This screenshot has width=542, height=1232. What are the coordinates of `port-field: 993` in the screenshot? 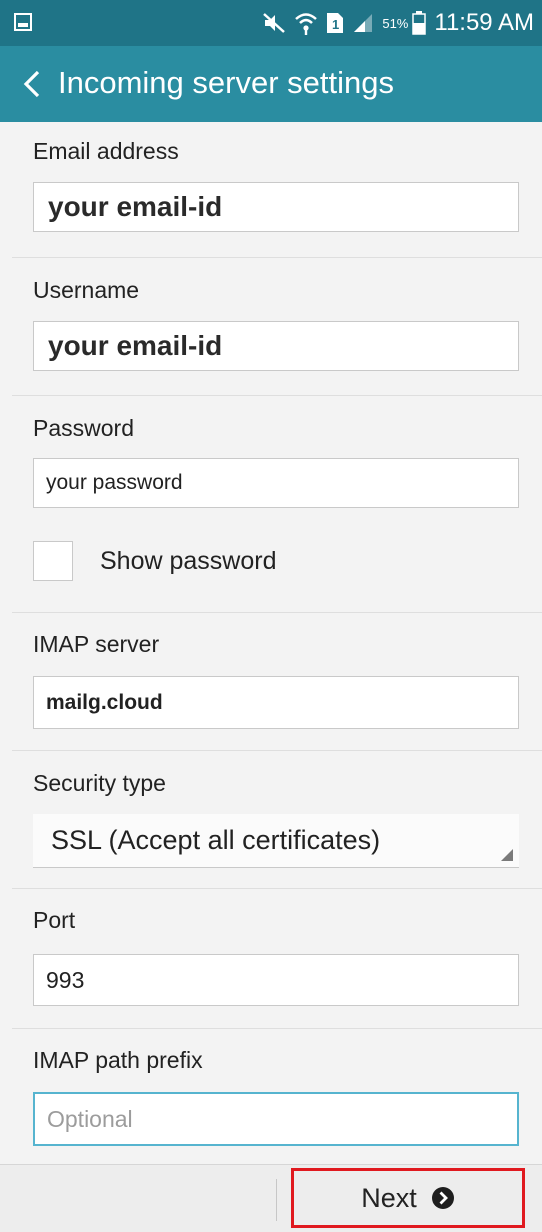 It's located at (276, 980).